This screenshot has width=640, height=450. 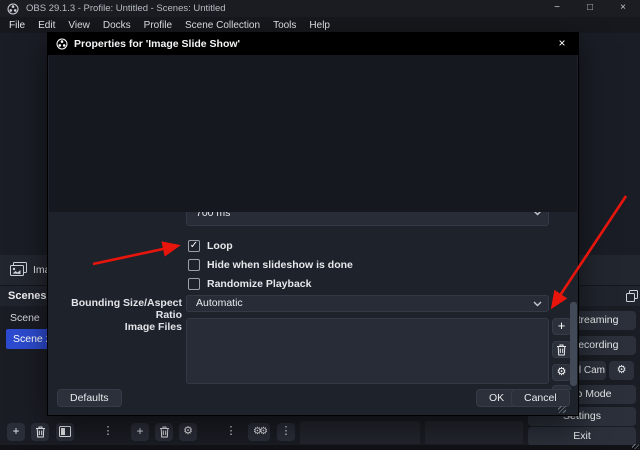 I want to click on transition-speed-value: 700 ms, so click(x=213, y=215).